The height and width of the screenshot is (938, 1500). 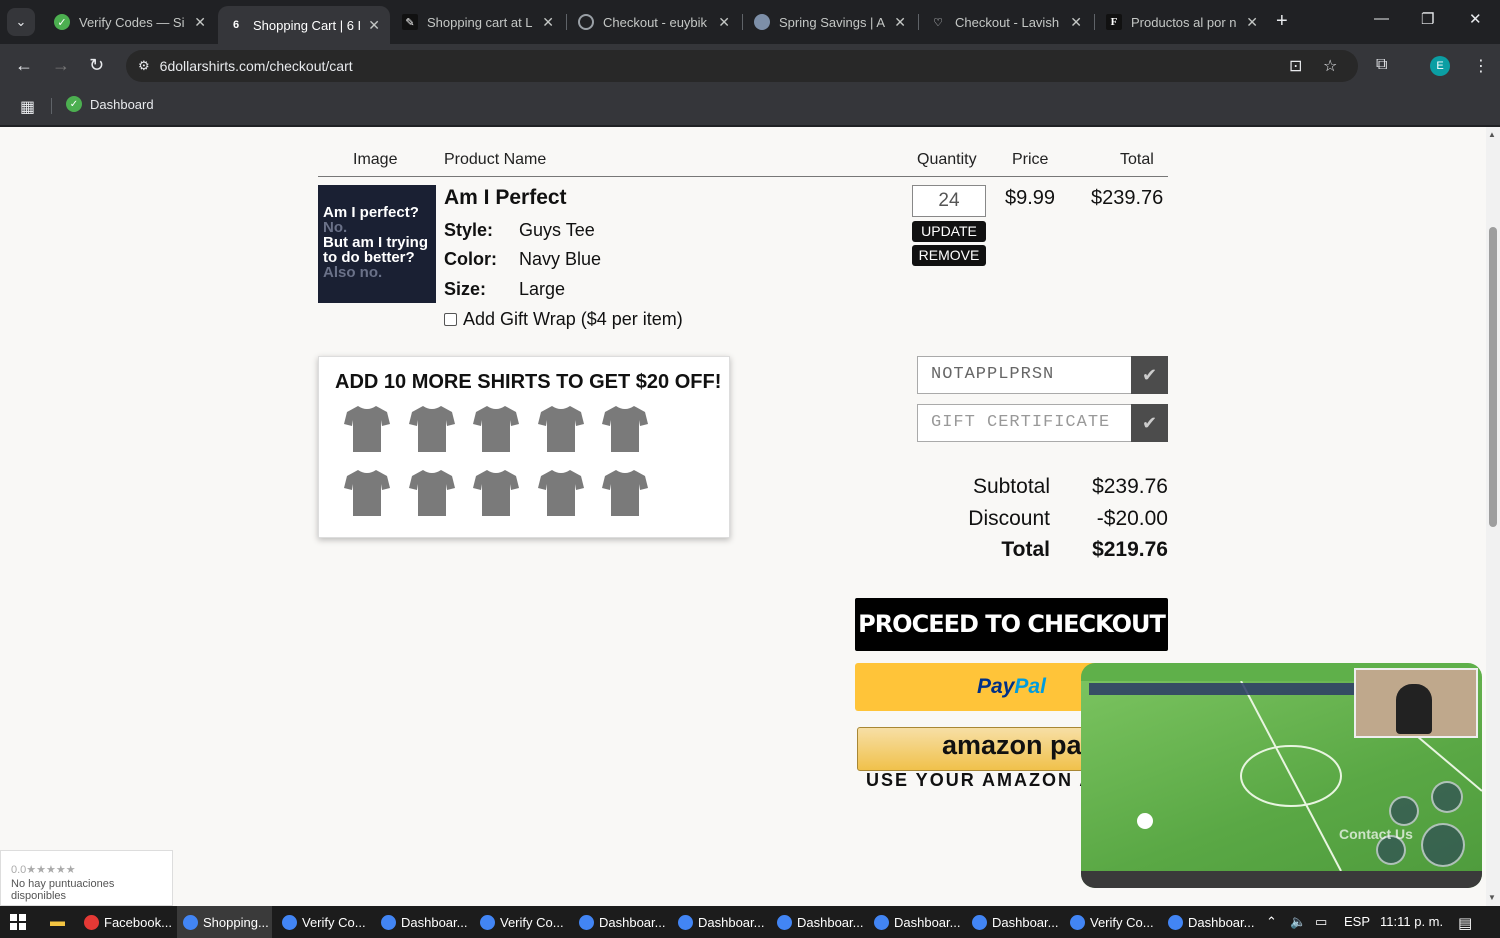 What do you see at coordinates (1295, 66) in the screenshot?
I see `translate-icon: ⊡` at bounding box center [1295, 66].